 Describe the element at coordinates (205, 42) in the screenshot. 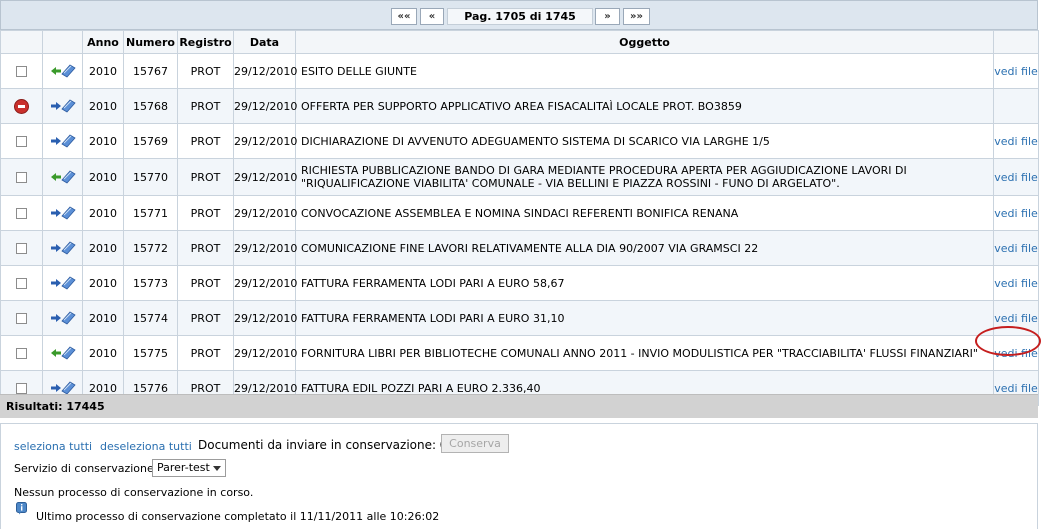

I see `header-registro: Registro` at that location.